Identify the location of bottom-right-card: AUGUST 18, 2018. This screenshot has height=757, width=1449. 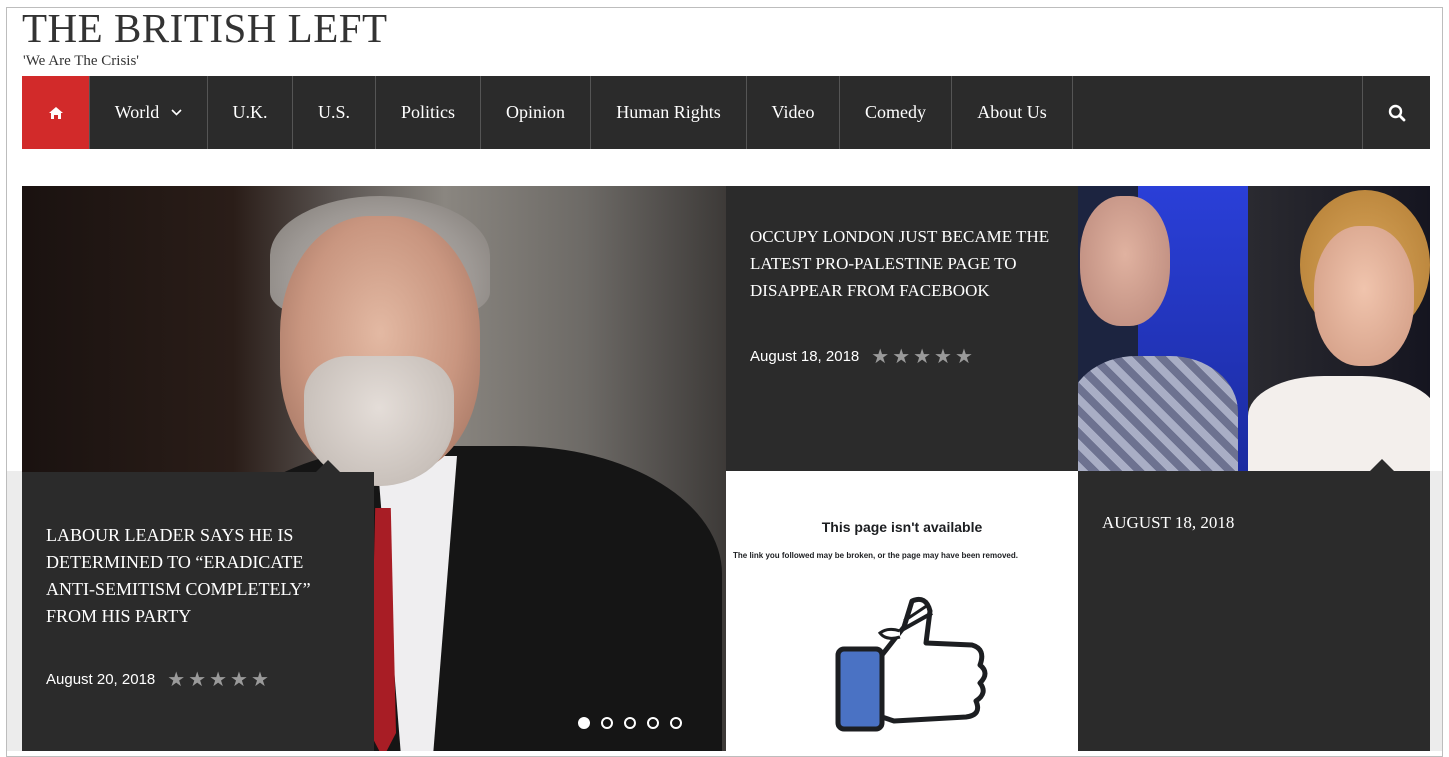
(1254, 605).